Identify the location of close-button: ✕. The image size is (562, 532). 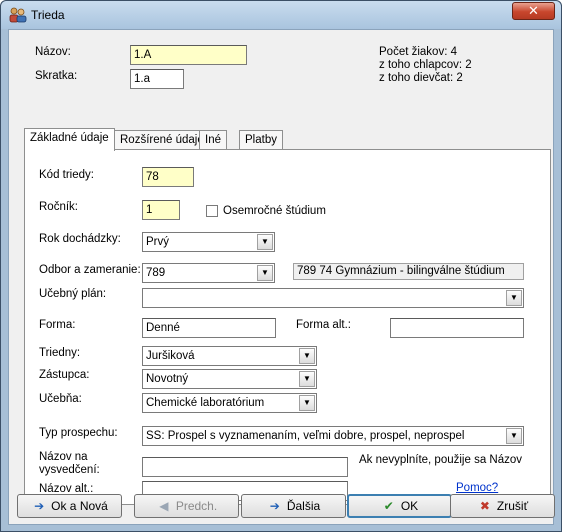
(533, 11).